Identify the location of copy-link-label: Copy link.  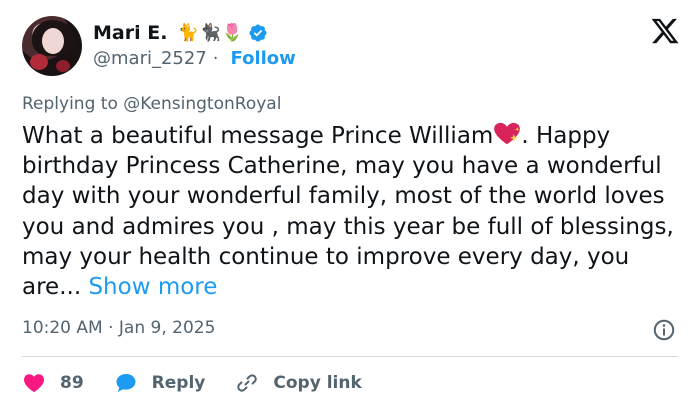
(317, 383).